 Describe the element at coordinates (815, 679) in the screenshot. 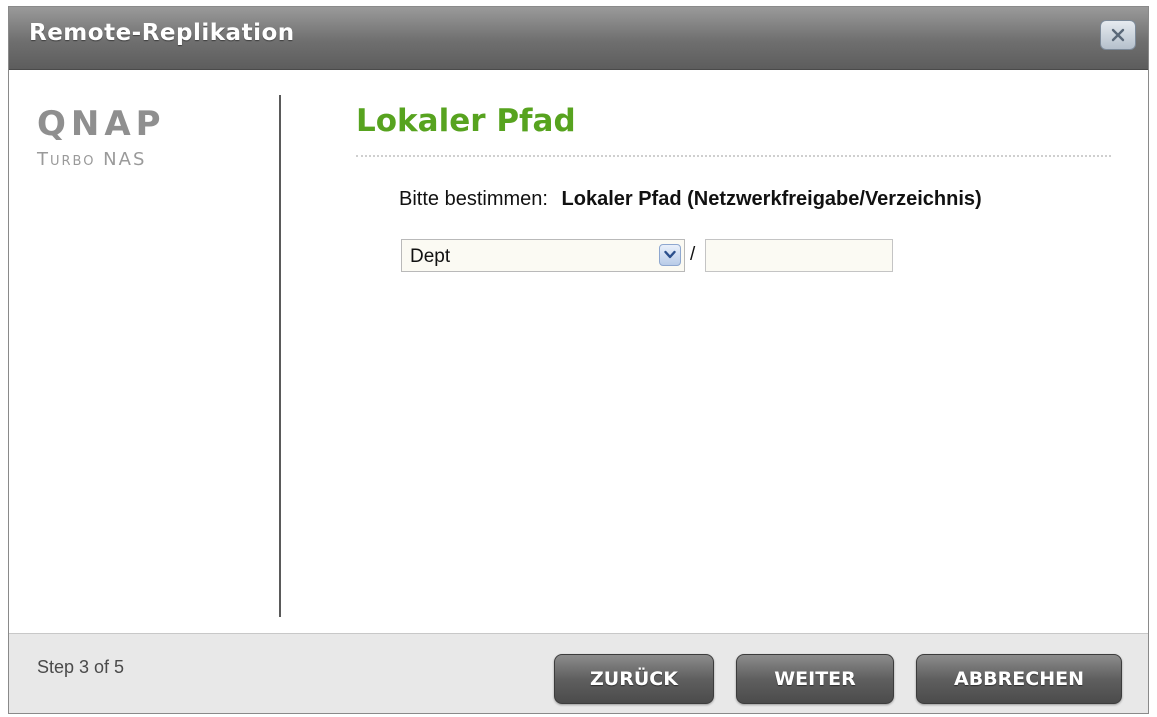

I see `next-button: WEITER` at that location.